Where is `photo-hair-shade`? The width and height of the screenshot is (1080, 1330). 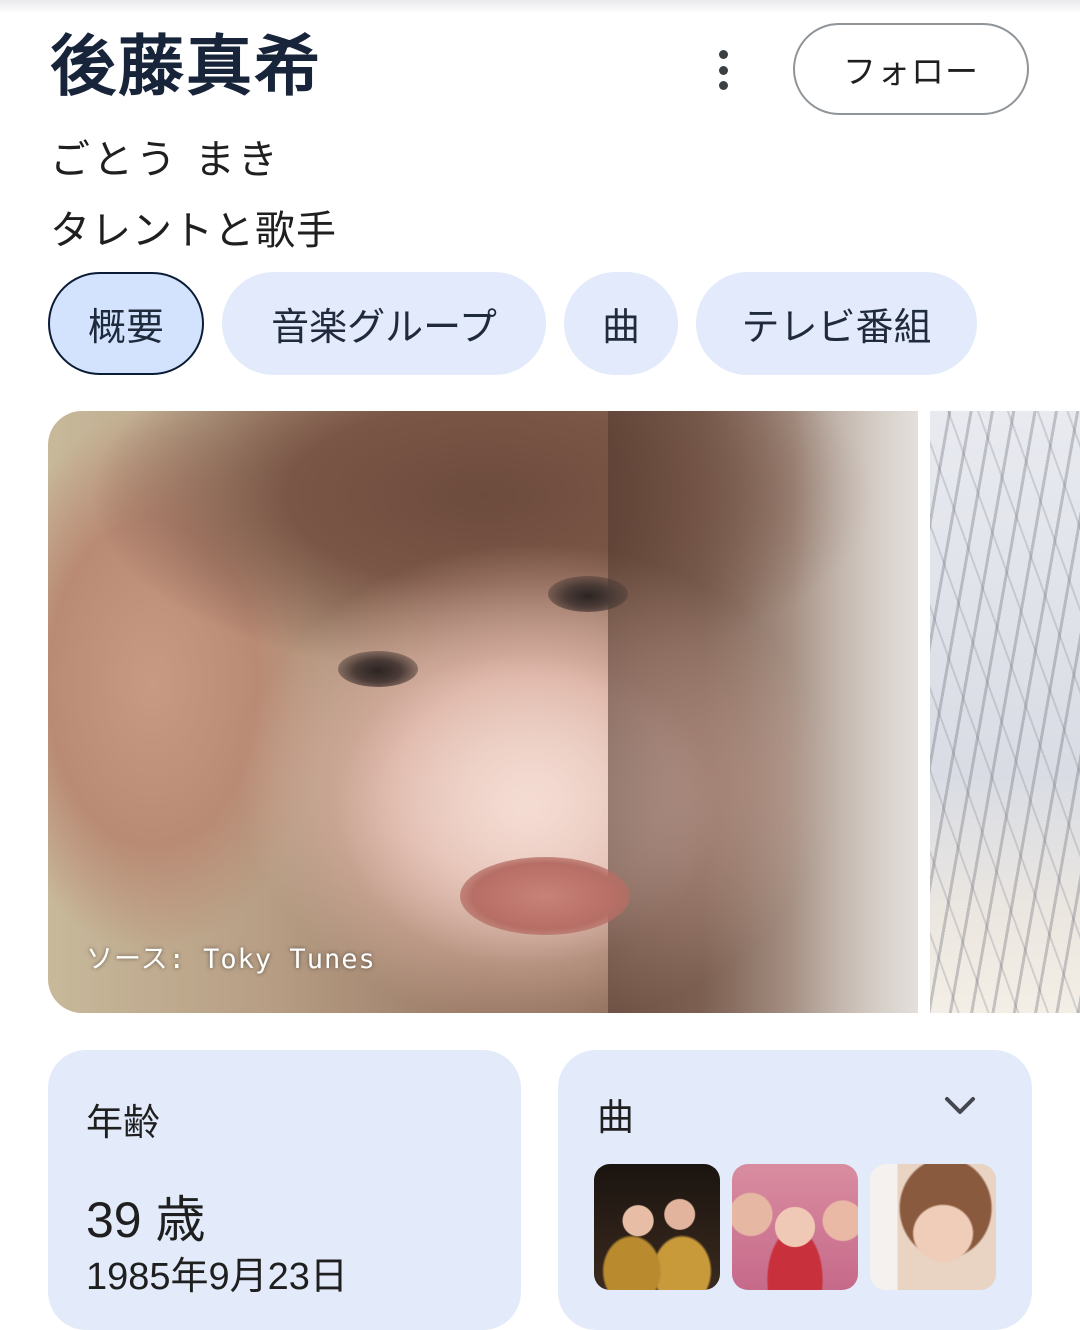 photo-hair-shade is located at coordinates (763, 712).